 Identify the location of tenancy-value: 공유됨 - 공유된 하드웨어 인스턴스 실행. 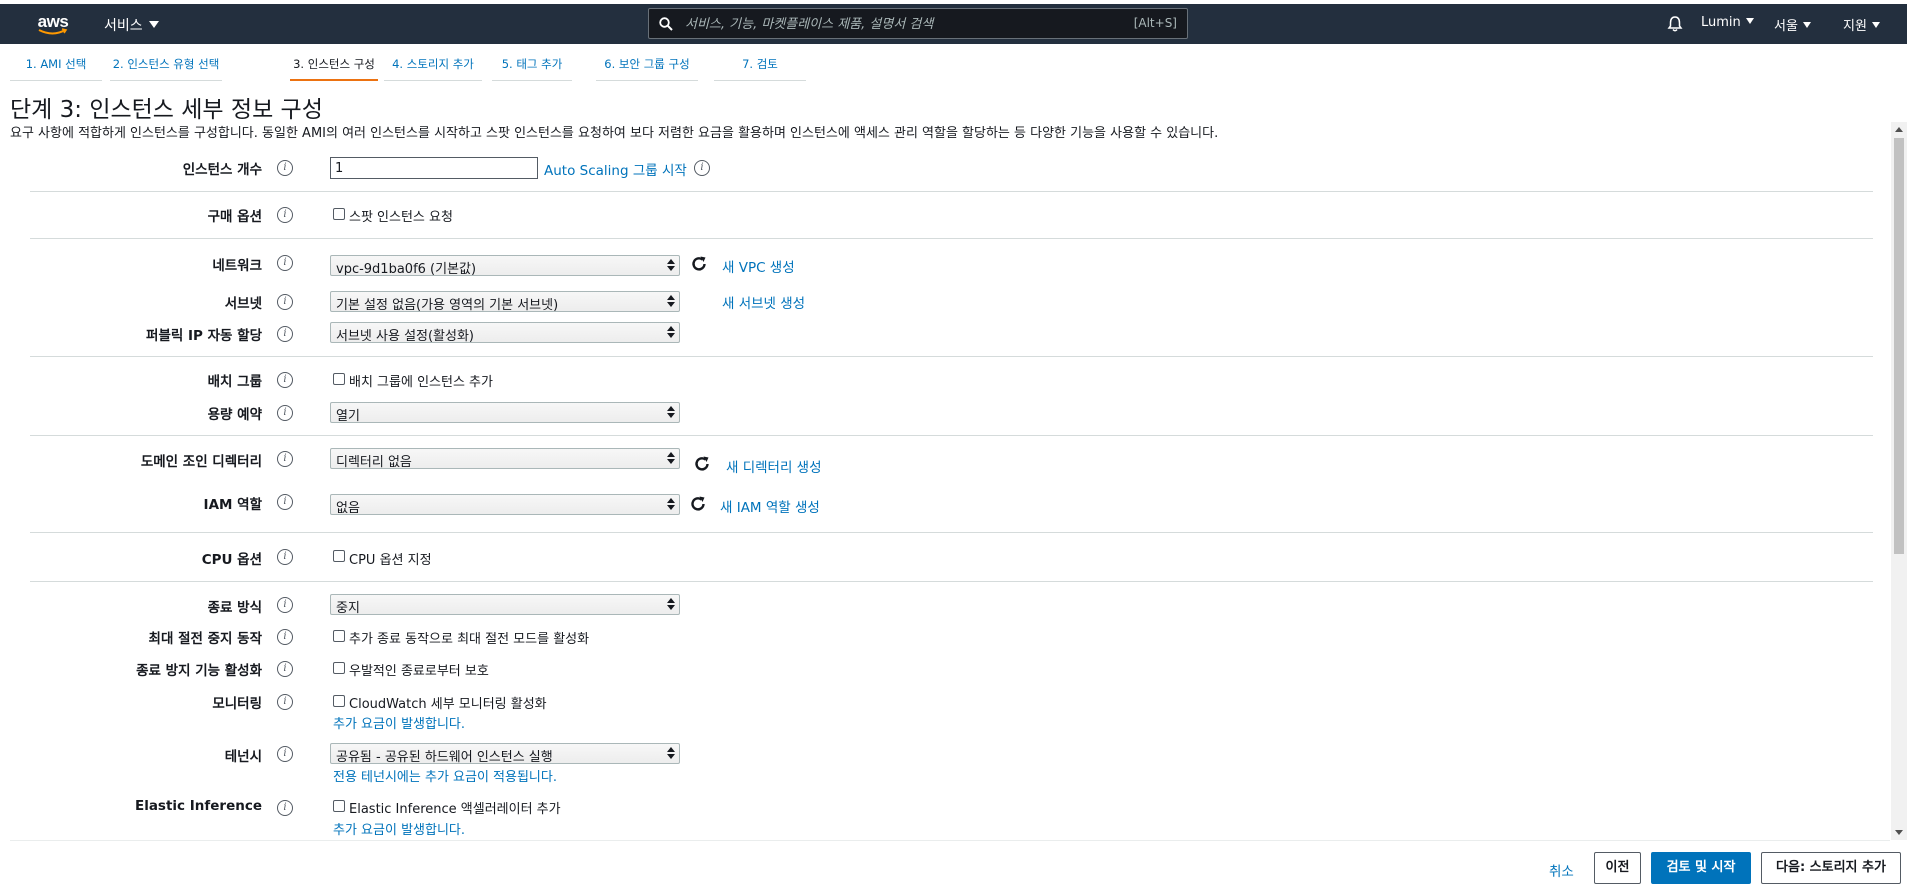
(444, 757).